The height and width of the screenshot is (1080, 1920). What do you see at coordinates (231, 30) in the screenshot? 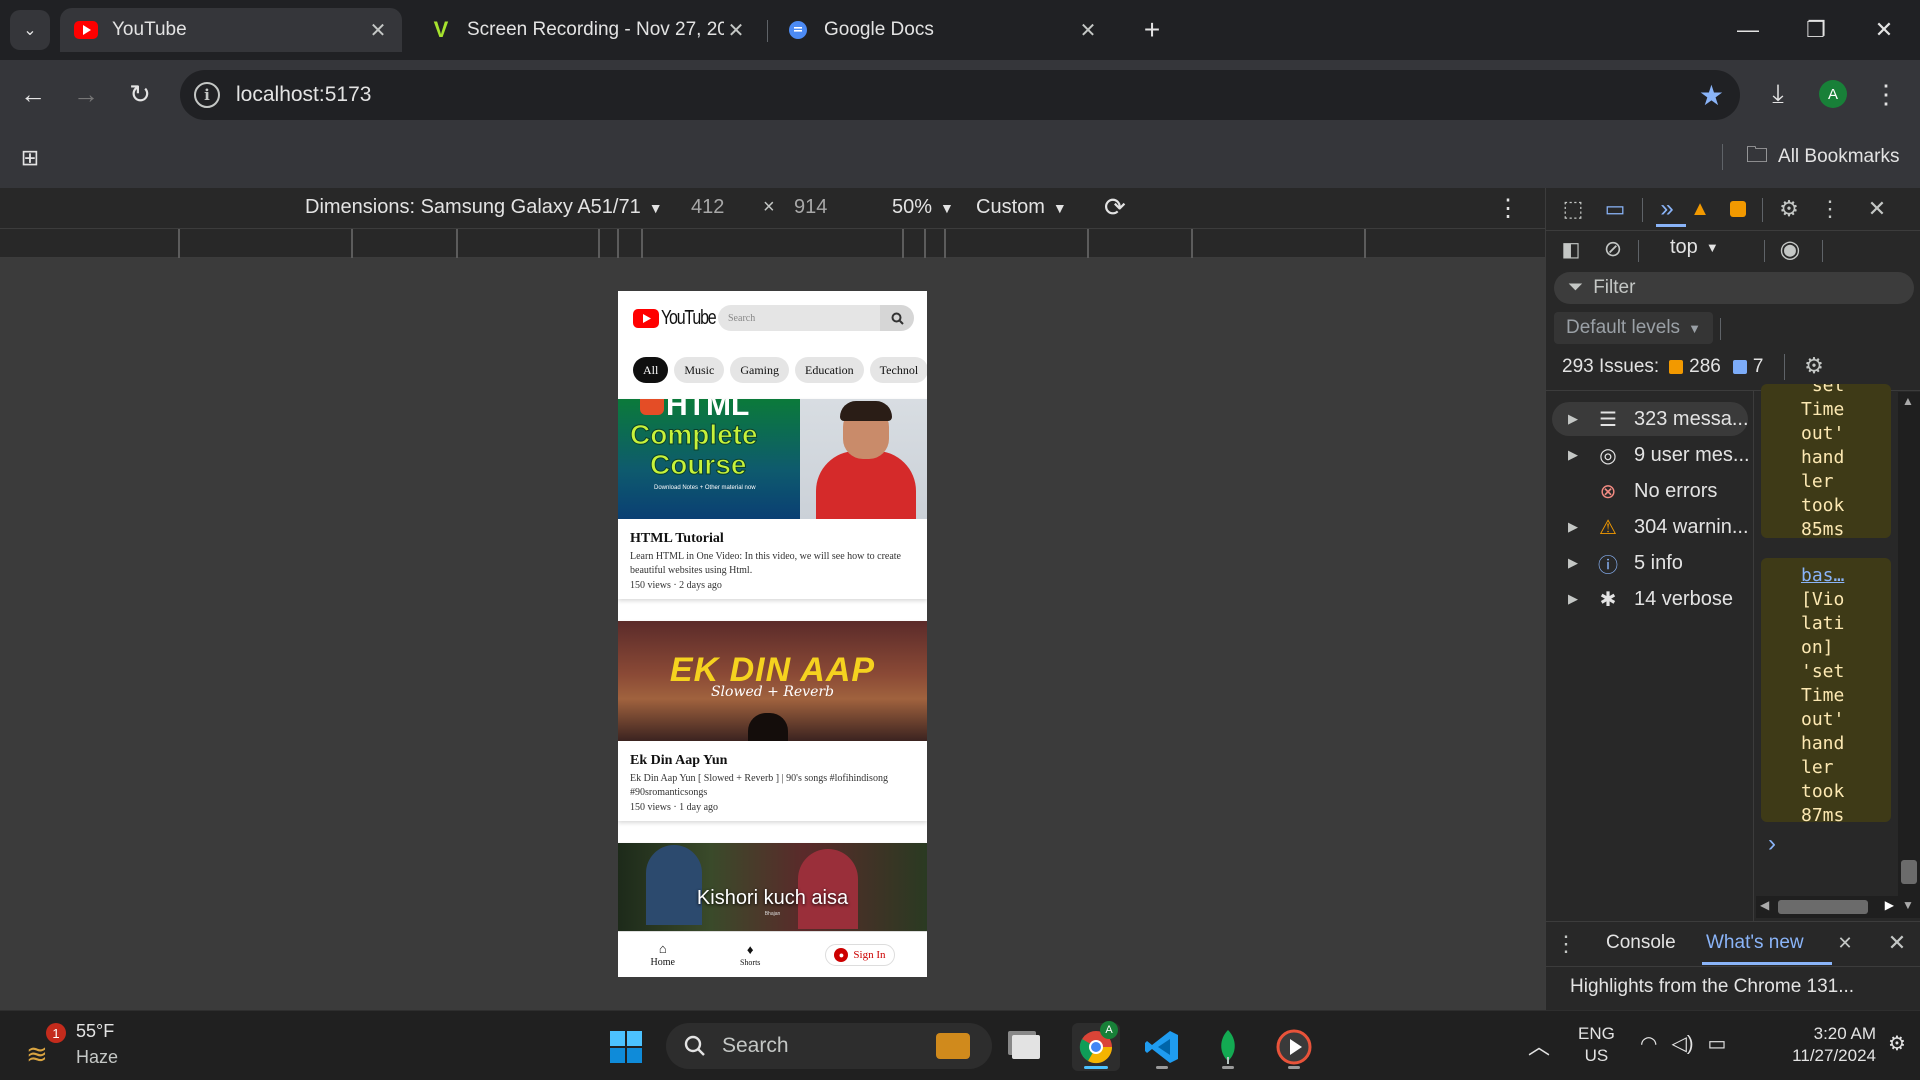
I see `tab-youtube: YouTube ✕` at bounding box center [231, 30].